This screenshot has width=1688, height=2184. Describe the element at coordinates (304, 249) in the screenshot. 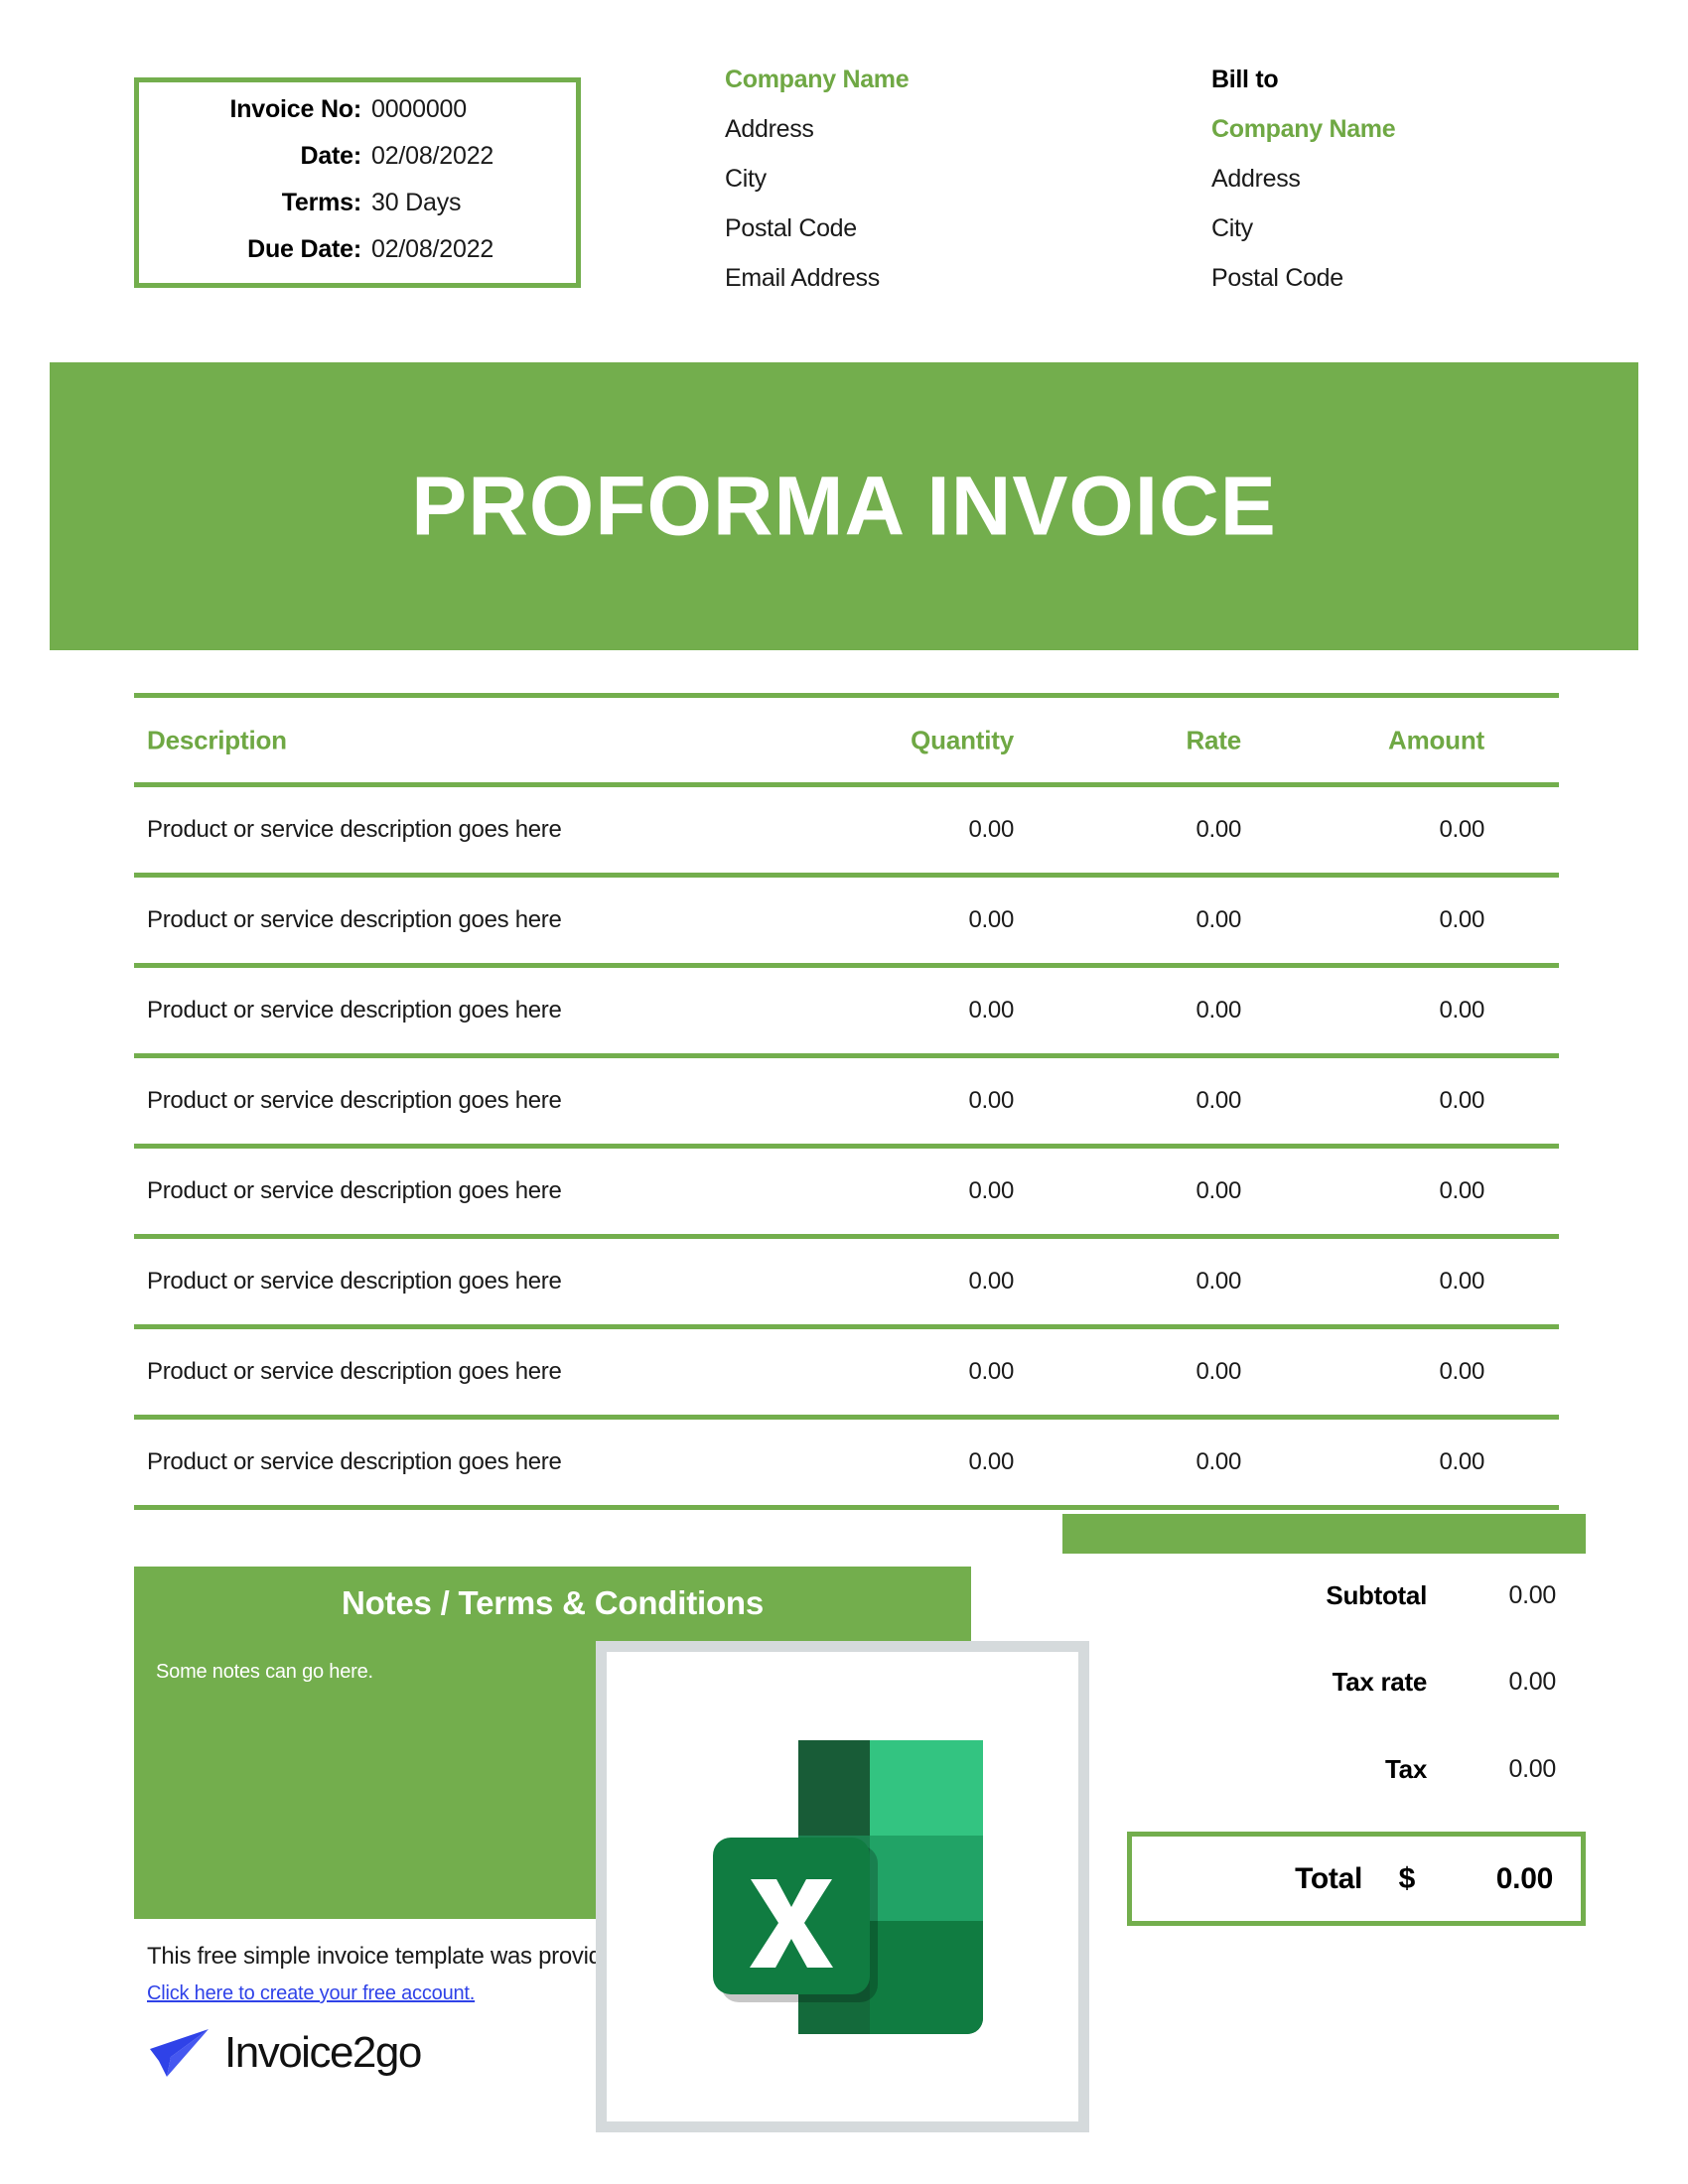

I see `due-date-label: Due Date:` at that location.